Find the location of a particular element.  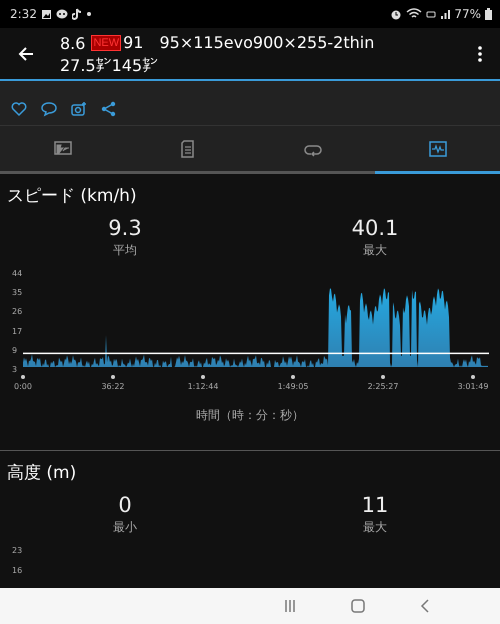

signal-icon is located at coordinates (445, 14).